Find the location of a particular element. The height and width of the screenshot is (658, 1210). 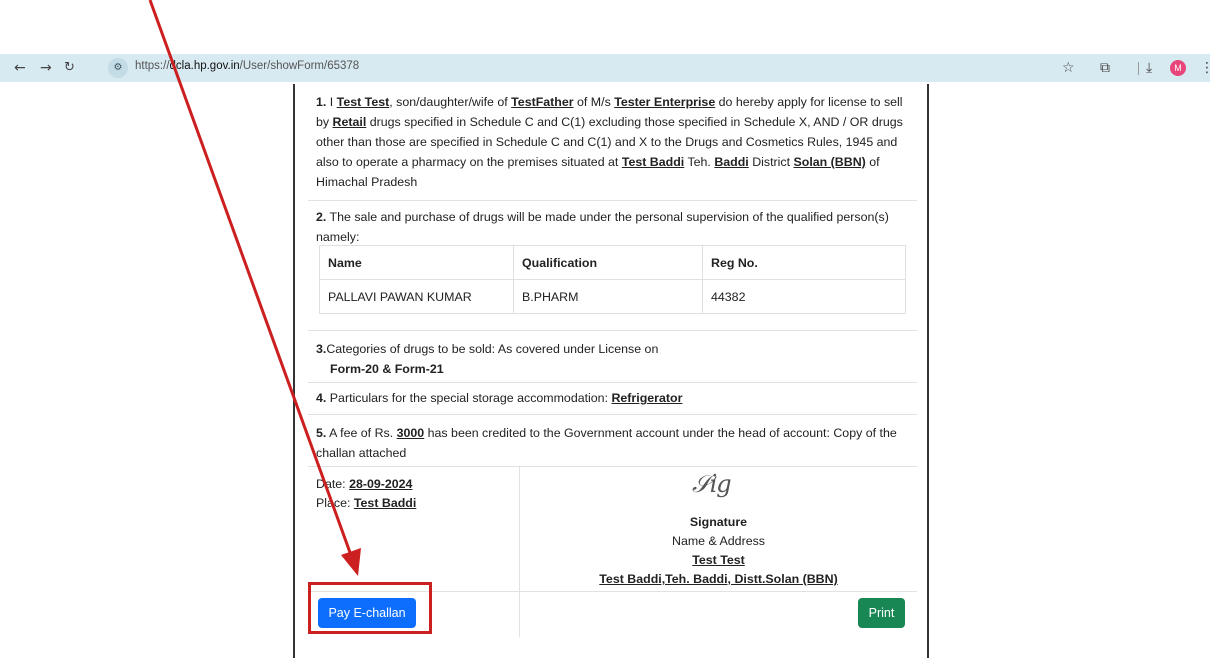

person-name: PALLAVI PAWAN KUMAR is located at coordinates (416, 296).